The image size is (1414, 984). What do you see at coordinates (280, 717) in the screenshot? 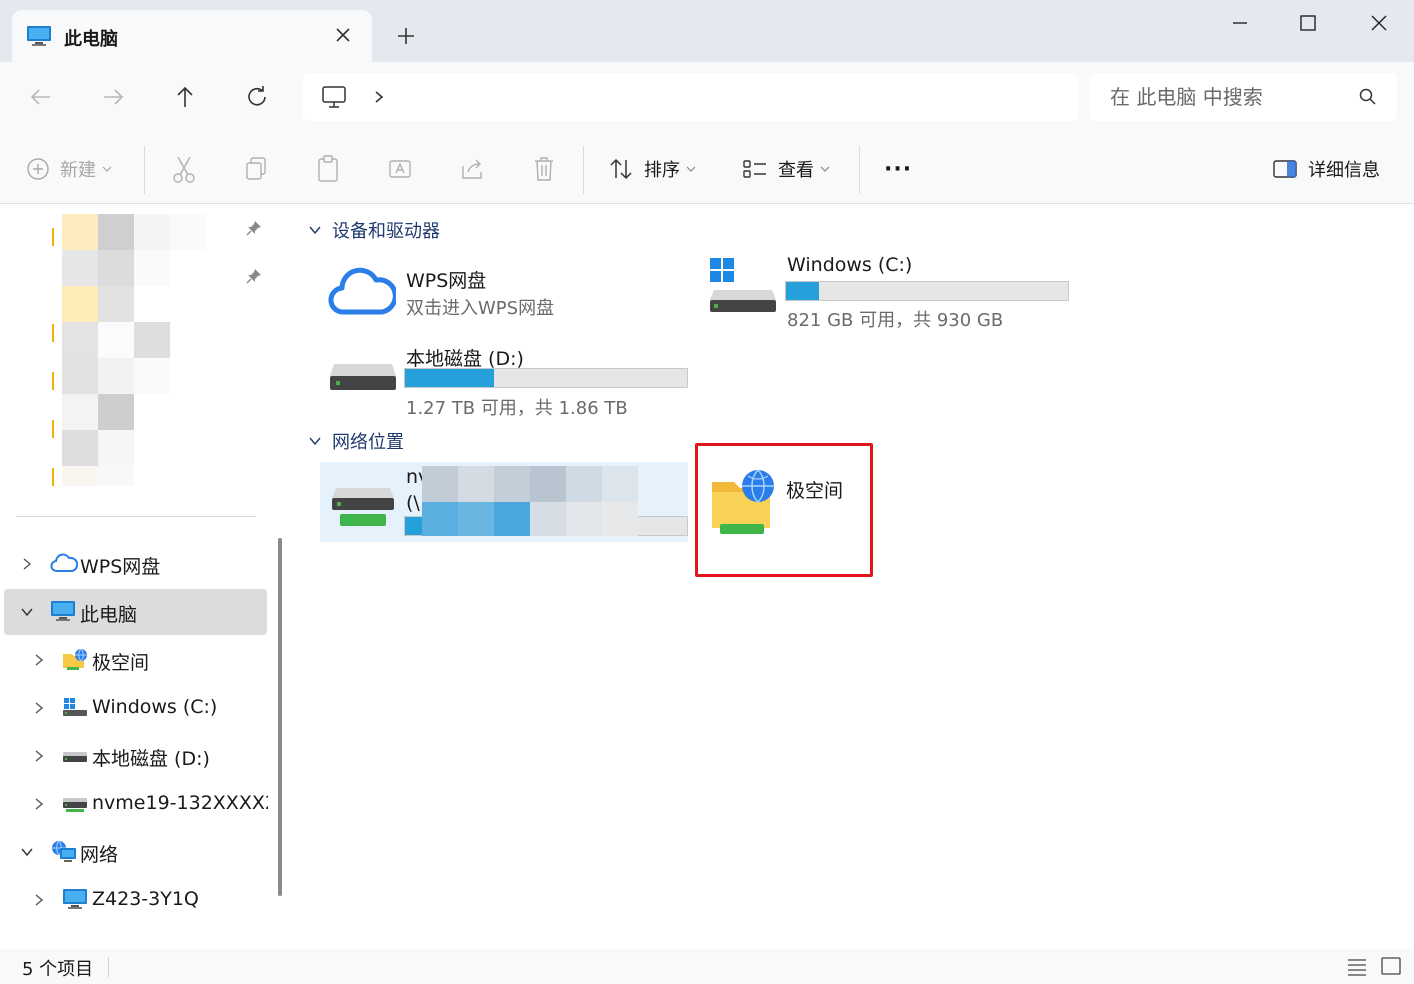
I see `sidebar-scrollbar` at bounding box center [280, 717].